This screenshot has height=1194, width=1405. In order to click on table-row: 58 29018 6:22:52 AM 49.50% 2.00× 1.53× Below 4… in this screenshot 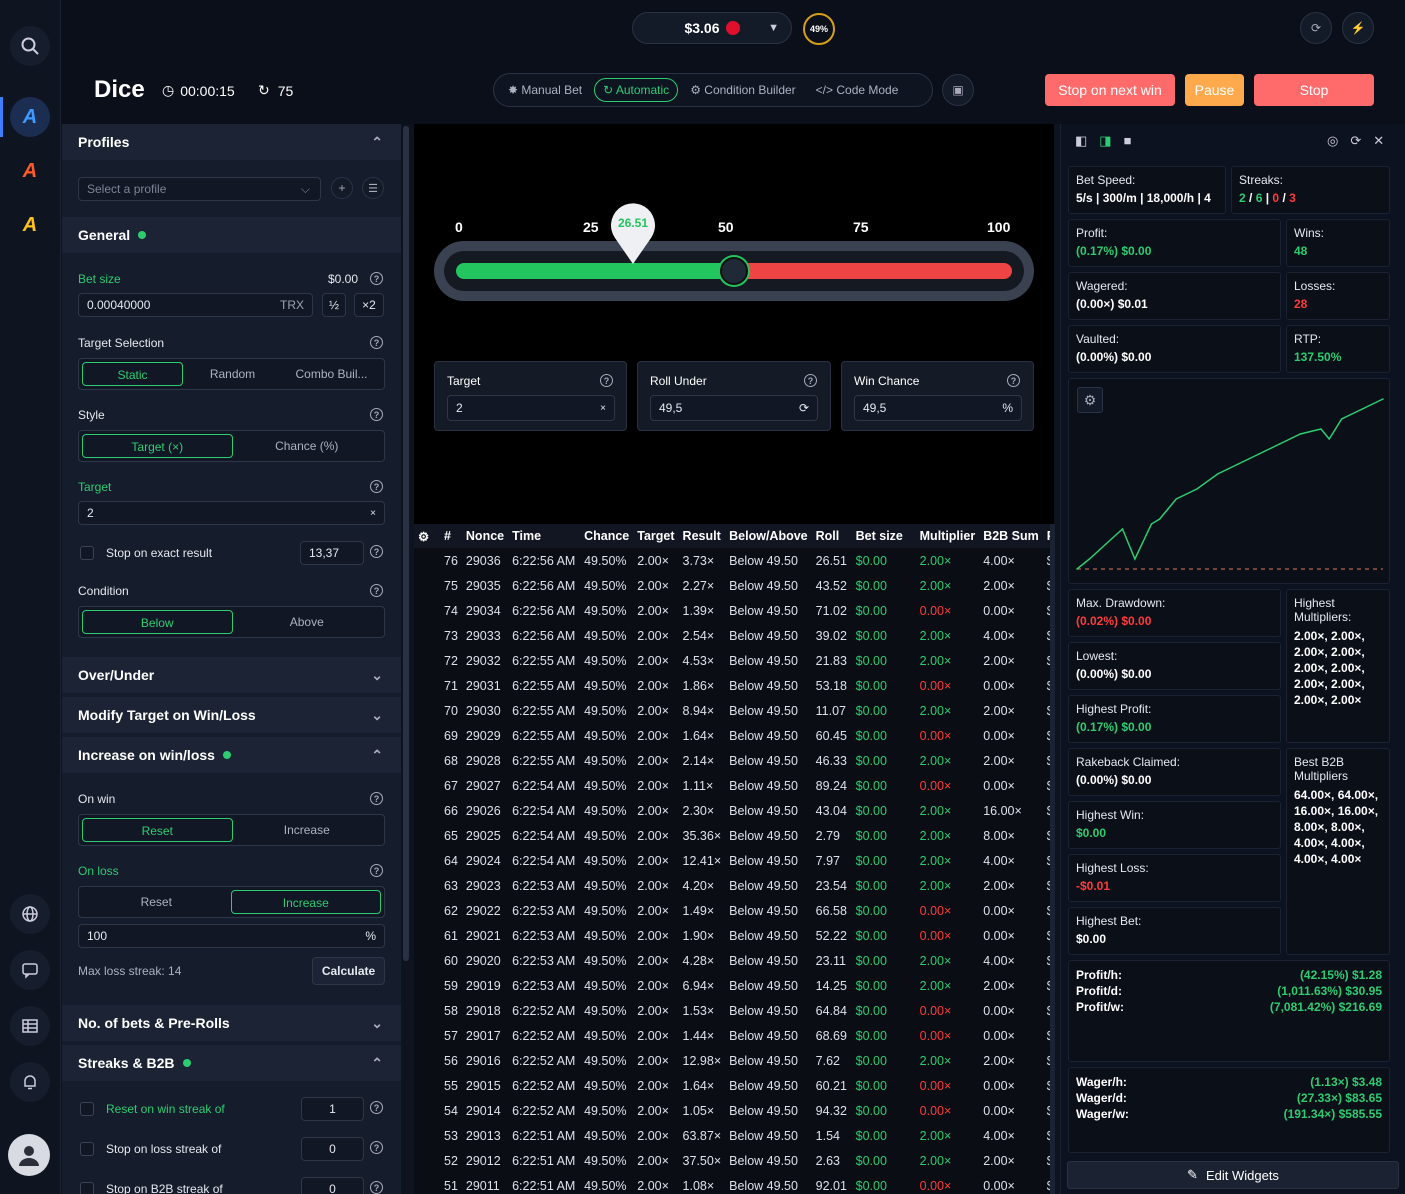, I will do `click(732, 1010)`.